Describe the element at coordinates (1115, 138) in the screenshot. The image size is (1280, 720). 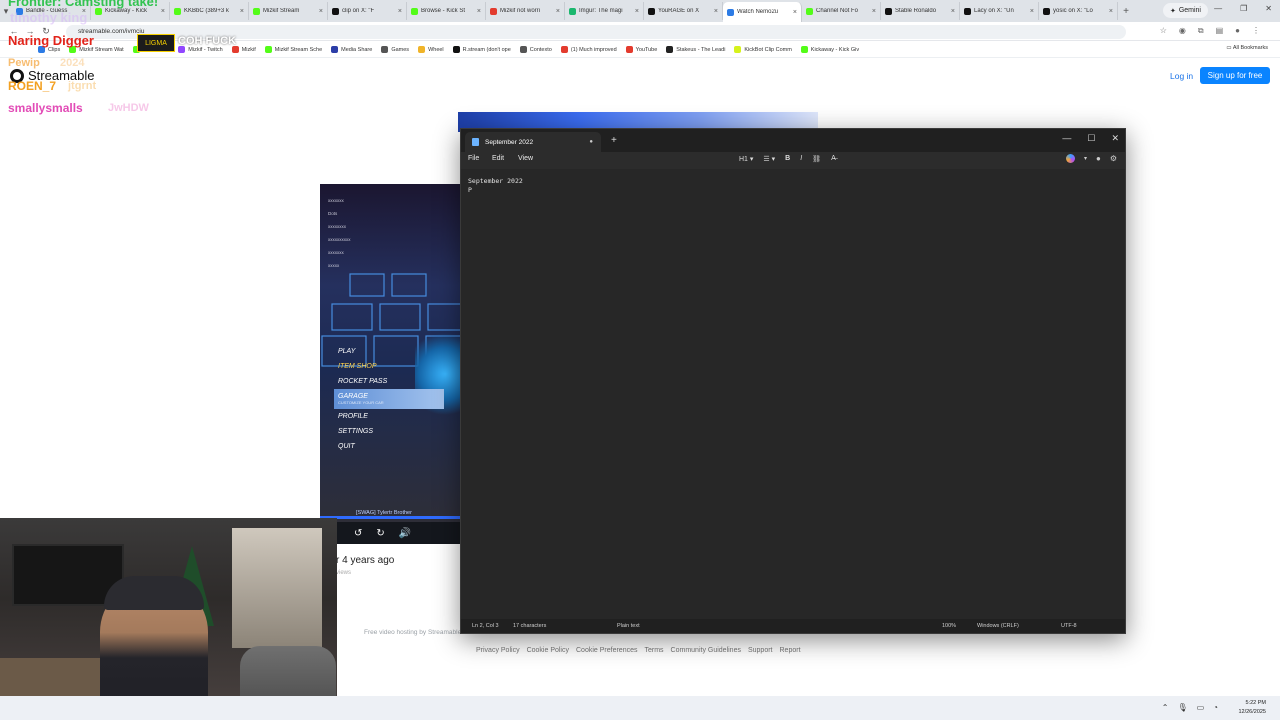
I see `notepad-close-button: ✕` at that location.